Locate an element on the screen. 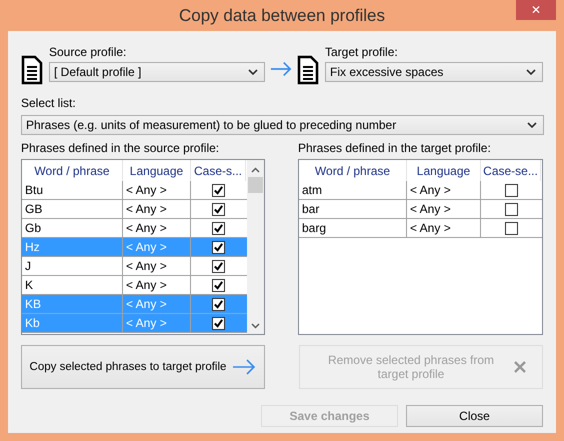 The width and height of the screenshot is (564, 441). table-cell: atm is located at coordinates (353, 190).